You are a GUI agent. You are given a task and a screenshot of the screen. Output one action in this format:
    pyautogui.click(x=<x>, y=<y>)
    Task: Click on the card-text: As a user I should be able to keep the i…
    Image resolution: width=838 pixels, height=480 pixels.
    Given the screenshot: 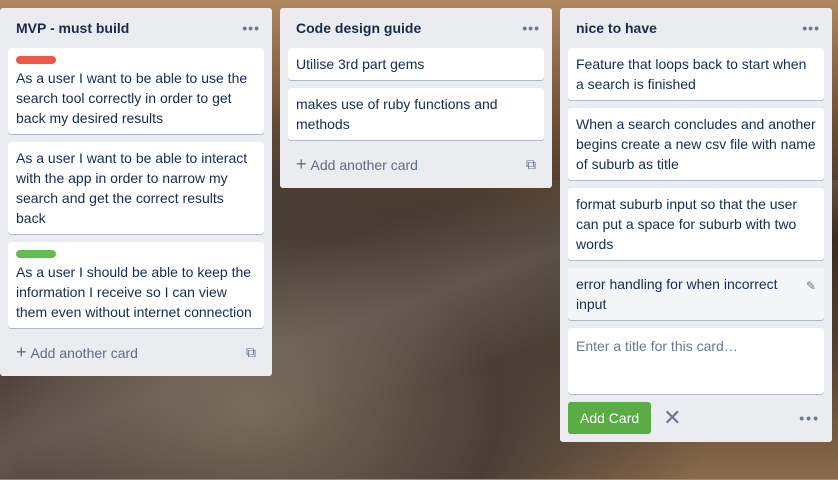 What is the action you would take?
    pyautogui.click(x=134, y=292)
    